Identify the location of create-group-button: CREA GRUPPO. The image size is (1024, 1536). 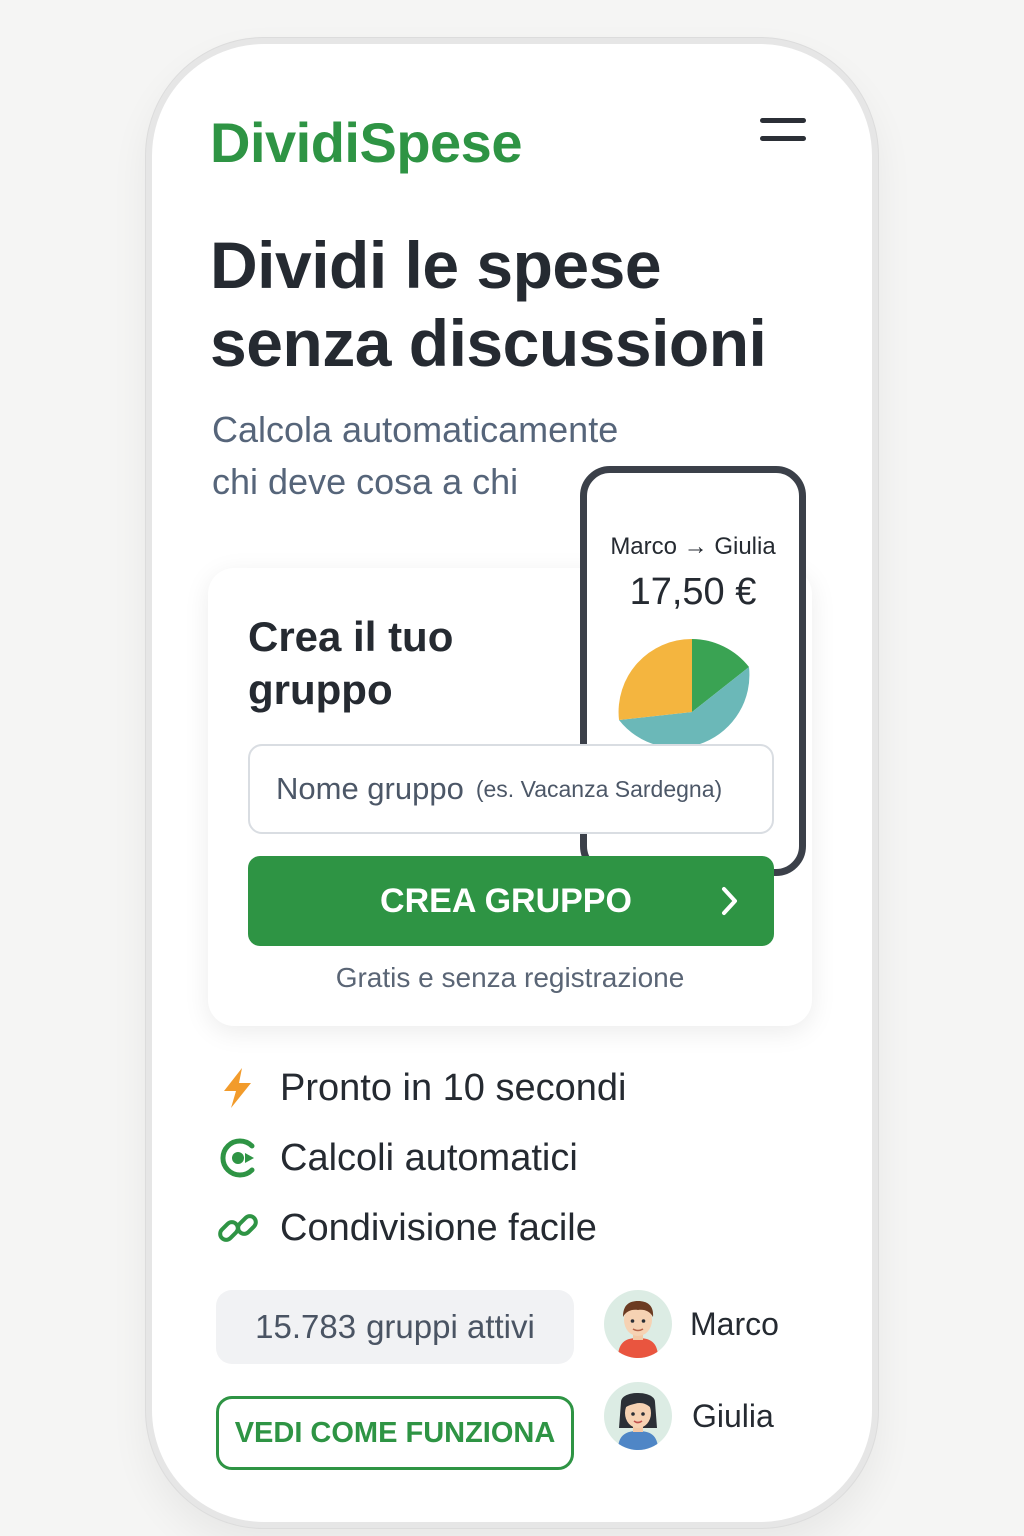
(511, 901).